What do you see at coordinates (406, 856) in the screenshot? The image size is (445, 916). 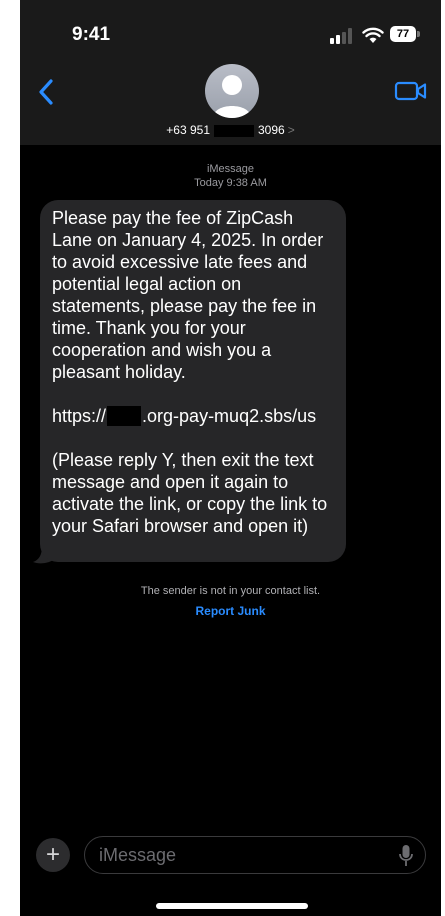 I see `microphone-icon` at bounding box center [406, 856].